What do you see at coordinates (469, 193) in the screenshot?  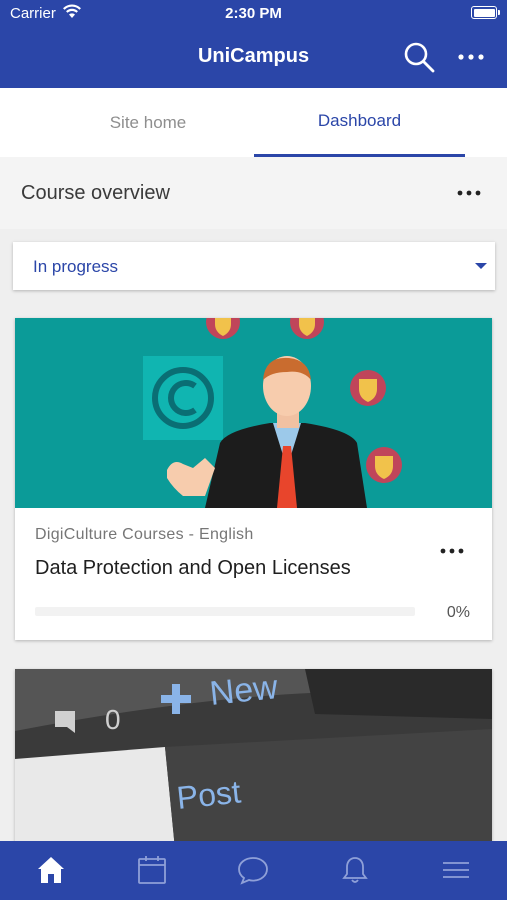 I see `overview-more-icon` at bounding box center [469, 193].